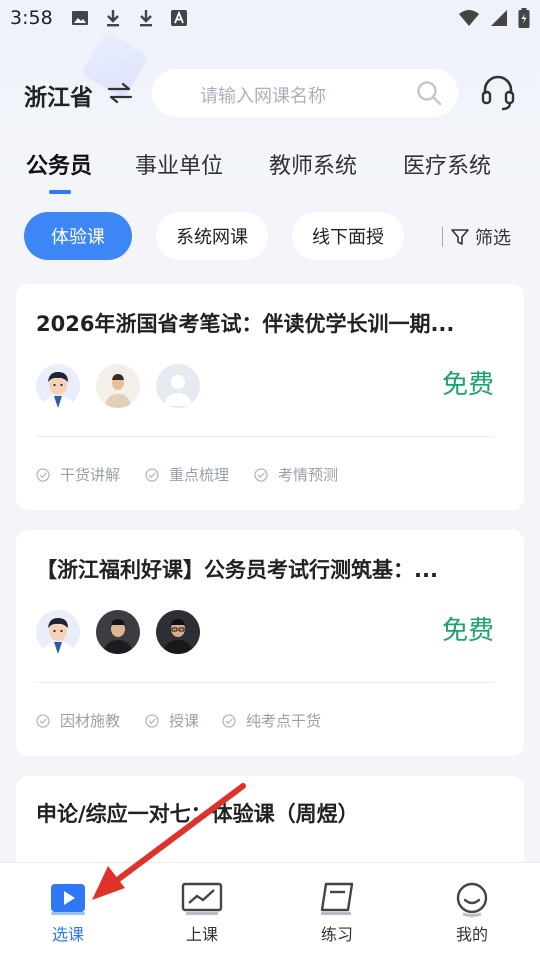 The height and width of the screenshot is (960, 540). I want to click on course-card: 申论/综应一对七：体验课（周煜）, so click(270, 819).